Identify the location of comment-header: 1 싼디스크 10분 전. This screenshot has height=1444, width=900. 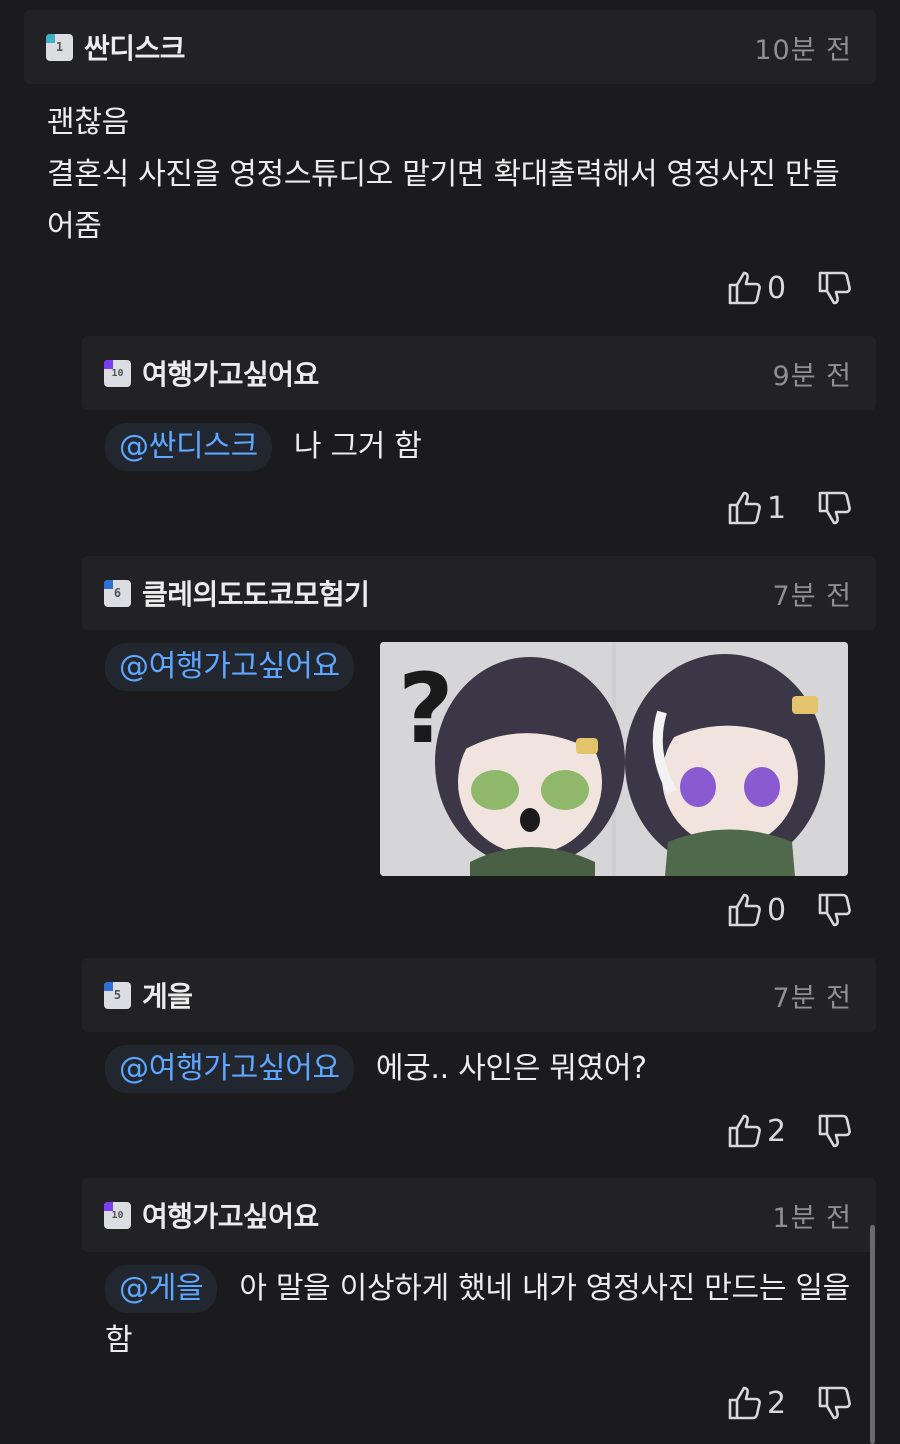
(450, 47).